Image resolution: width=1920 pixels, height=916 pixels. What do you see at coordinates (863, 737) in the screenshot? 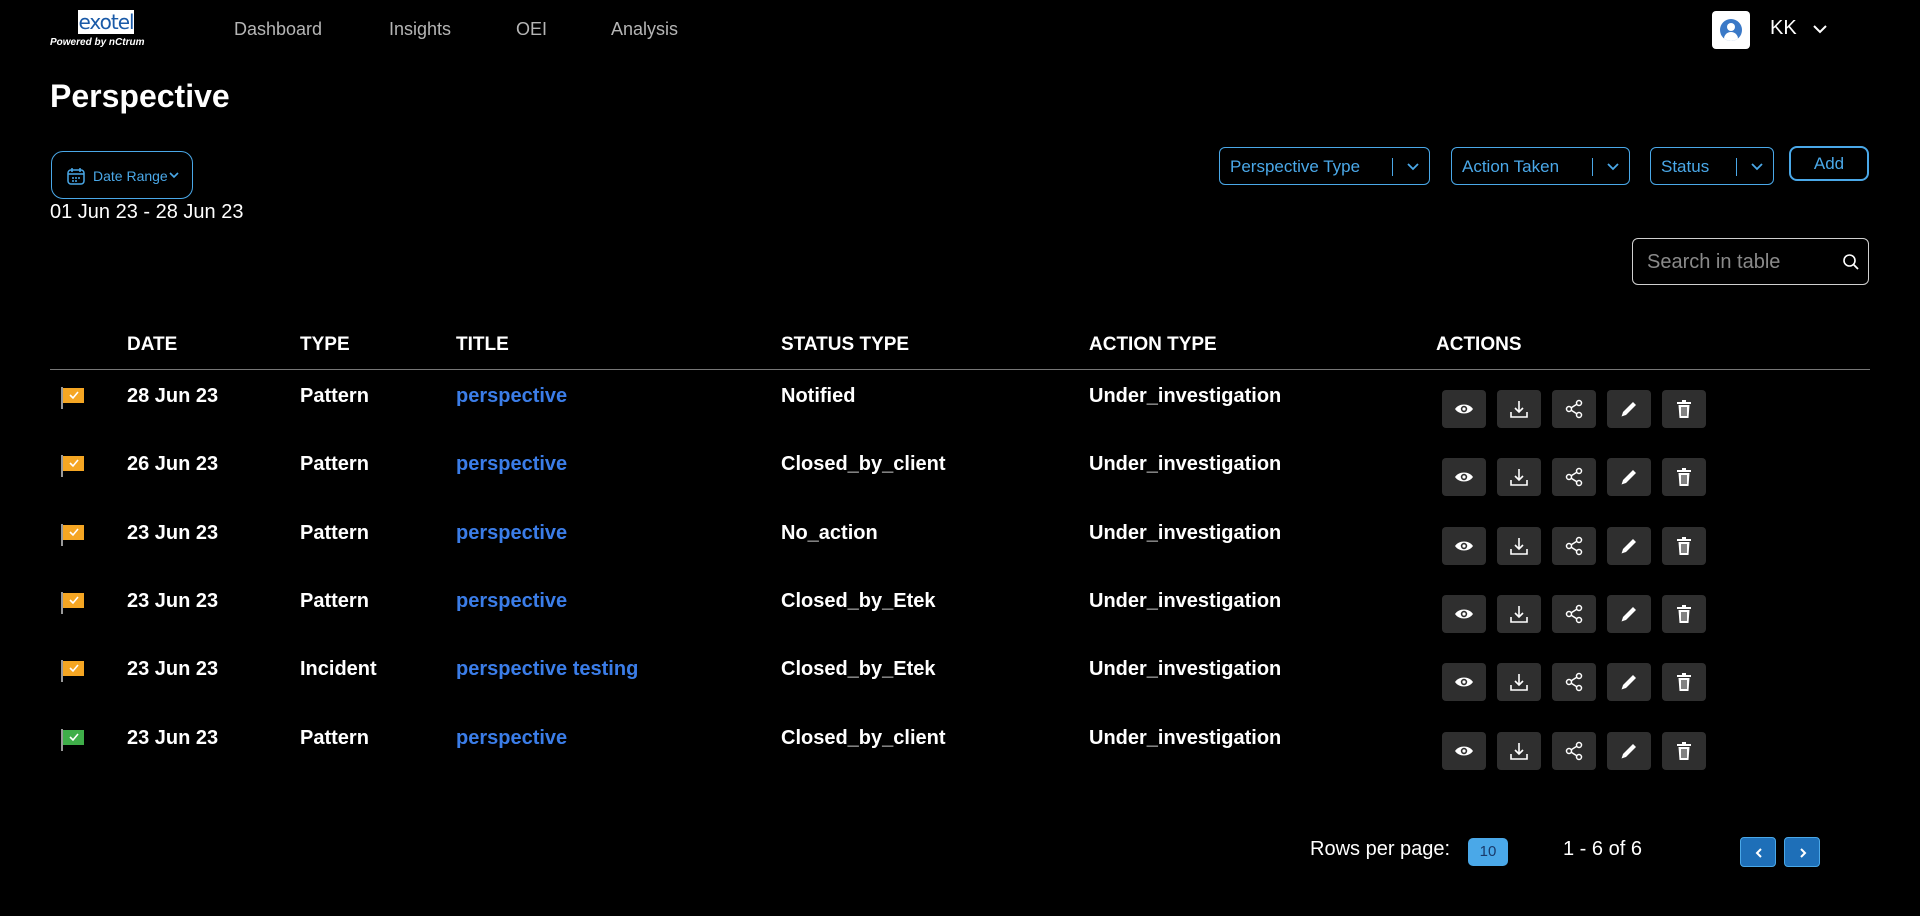
I see `cell-status-type: Closed_by_client` at bounding box center [863, 737].